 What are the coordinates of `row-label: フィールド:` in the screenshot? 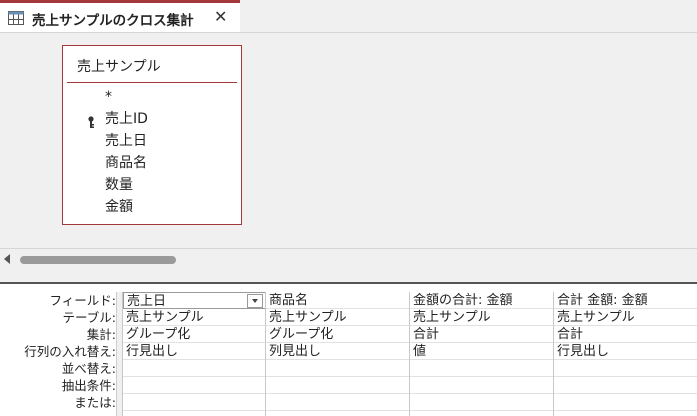 It's located at (82, 300).